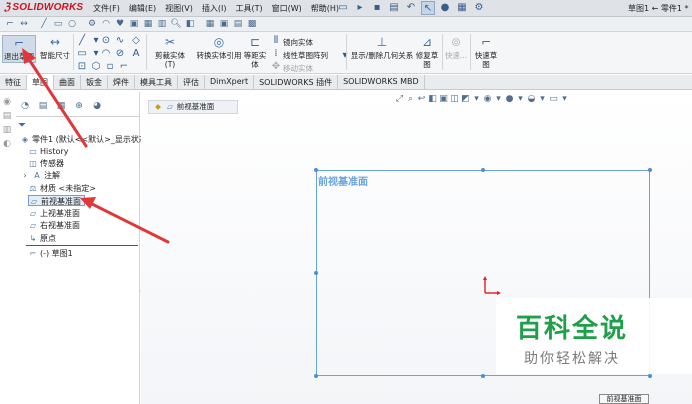  What do you see at coordinates (48, 151) in the screenshot?
I see `tree-item-history: ▭ History` at bounding box center [48, 151].